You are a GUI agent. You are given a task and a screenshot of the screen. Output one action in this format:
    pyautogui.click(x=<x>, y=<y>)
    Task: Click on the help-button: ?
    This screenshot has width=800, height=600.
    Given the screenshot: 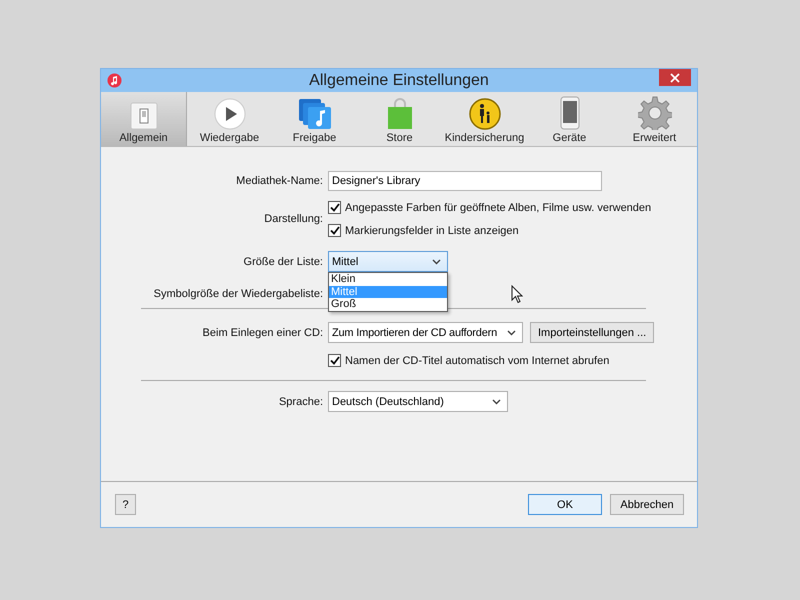 What is the action you would take?
    pyautogui.click(x=125, y=504)
    